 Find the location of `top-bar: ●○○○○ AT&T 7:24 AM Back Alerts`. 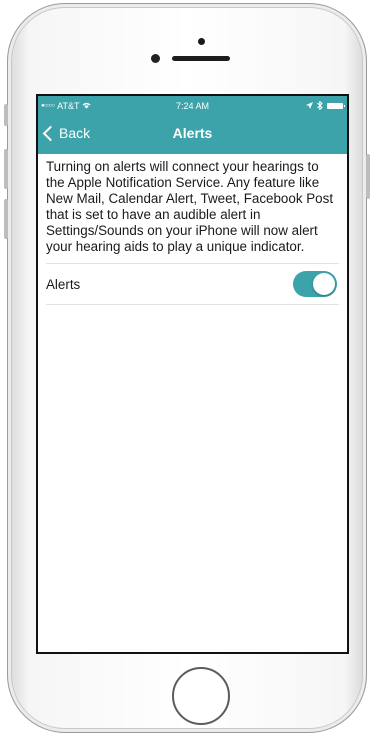

top-bar: ●○○○○ AT&T 7:24 AM Back Alerts is located at coordinates (192, 125).